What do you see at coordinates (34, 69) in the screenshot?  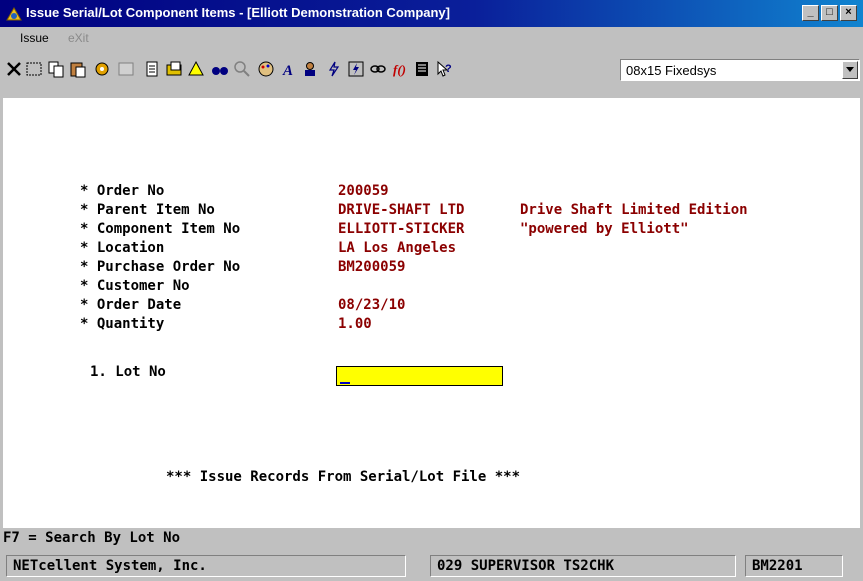 I see `select-icon` at bounding box center [34, 69].